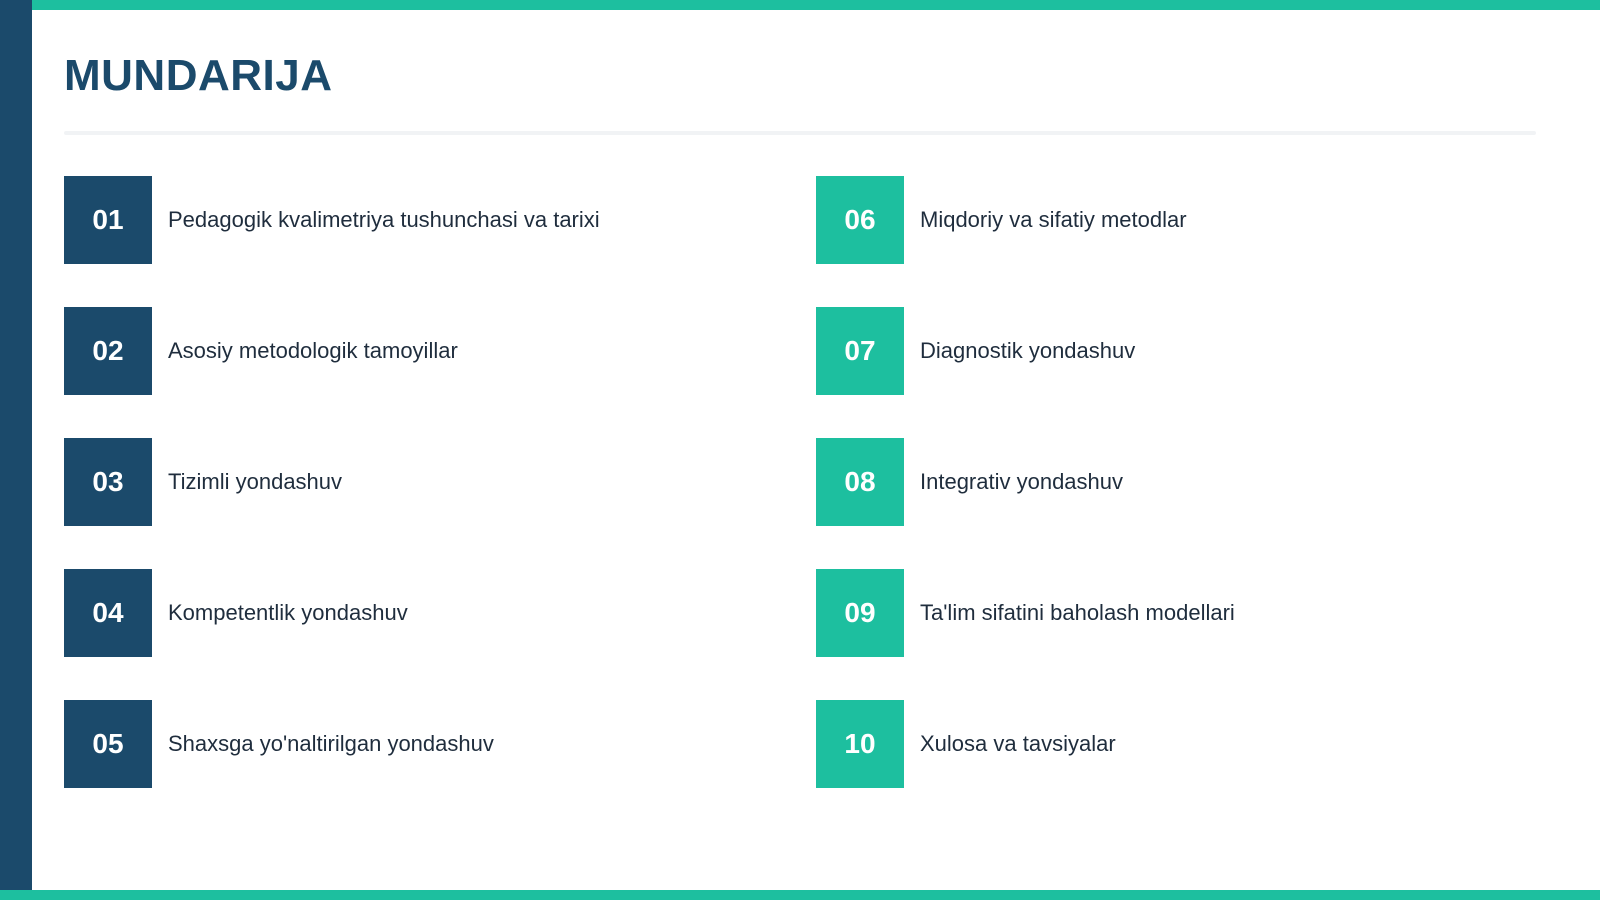 The height and width of the screenshot is (900, 1600). What do you see at coordinates (313, 350) in the screenshot?
I see `toc-item-label: Asosiy metodologik tamoyillar` at bounding box center [313, 350].